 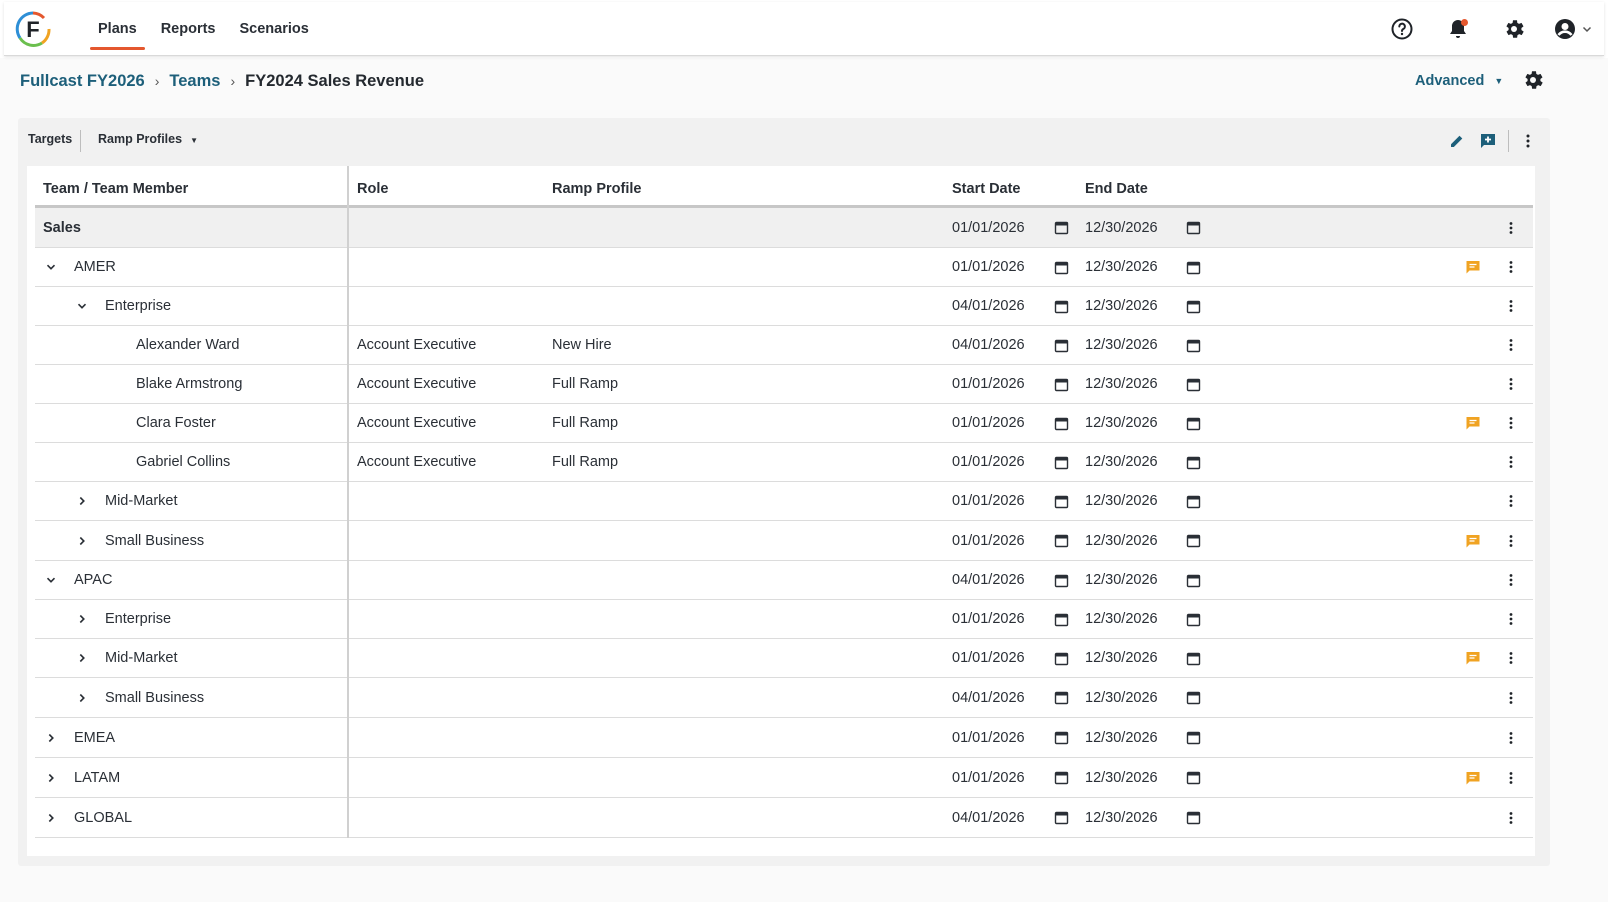 What do you see at coordinates (596, 189) in the screenshot?
I see `column-header-ramp-profile: Ramp Profile` at bounding box center [596, 189].